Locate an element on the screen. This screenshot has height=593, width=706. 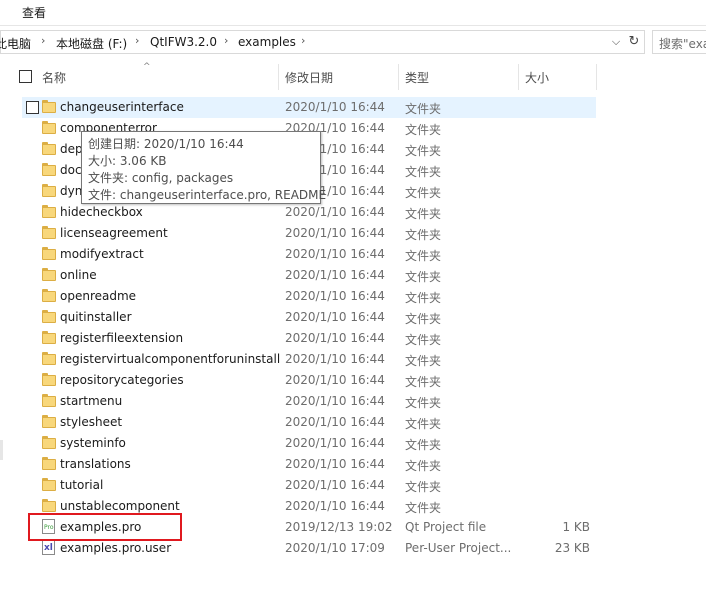
file-name: startmenu is located at coordinates (91, 401).